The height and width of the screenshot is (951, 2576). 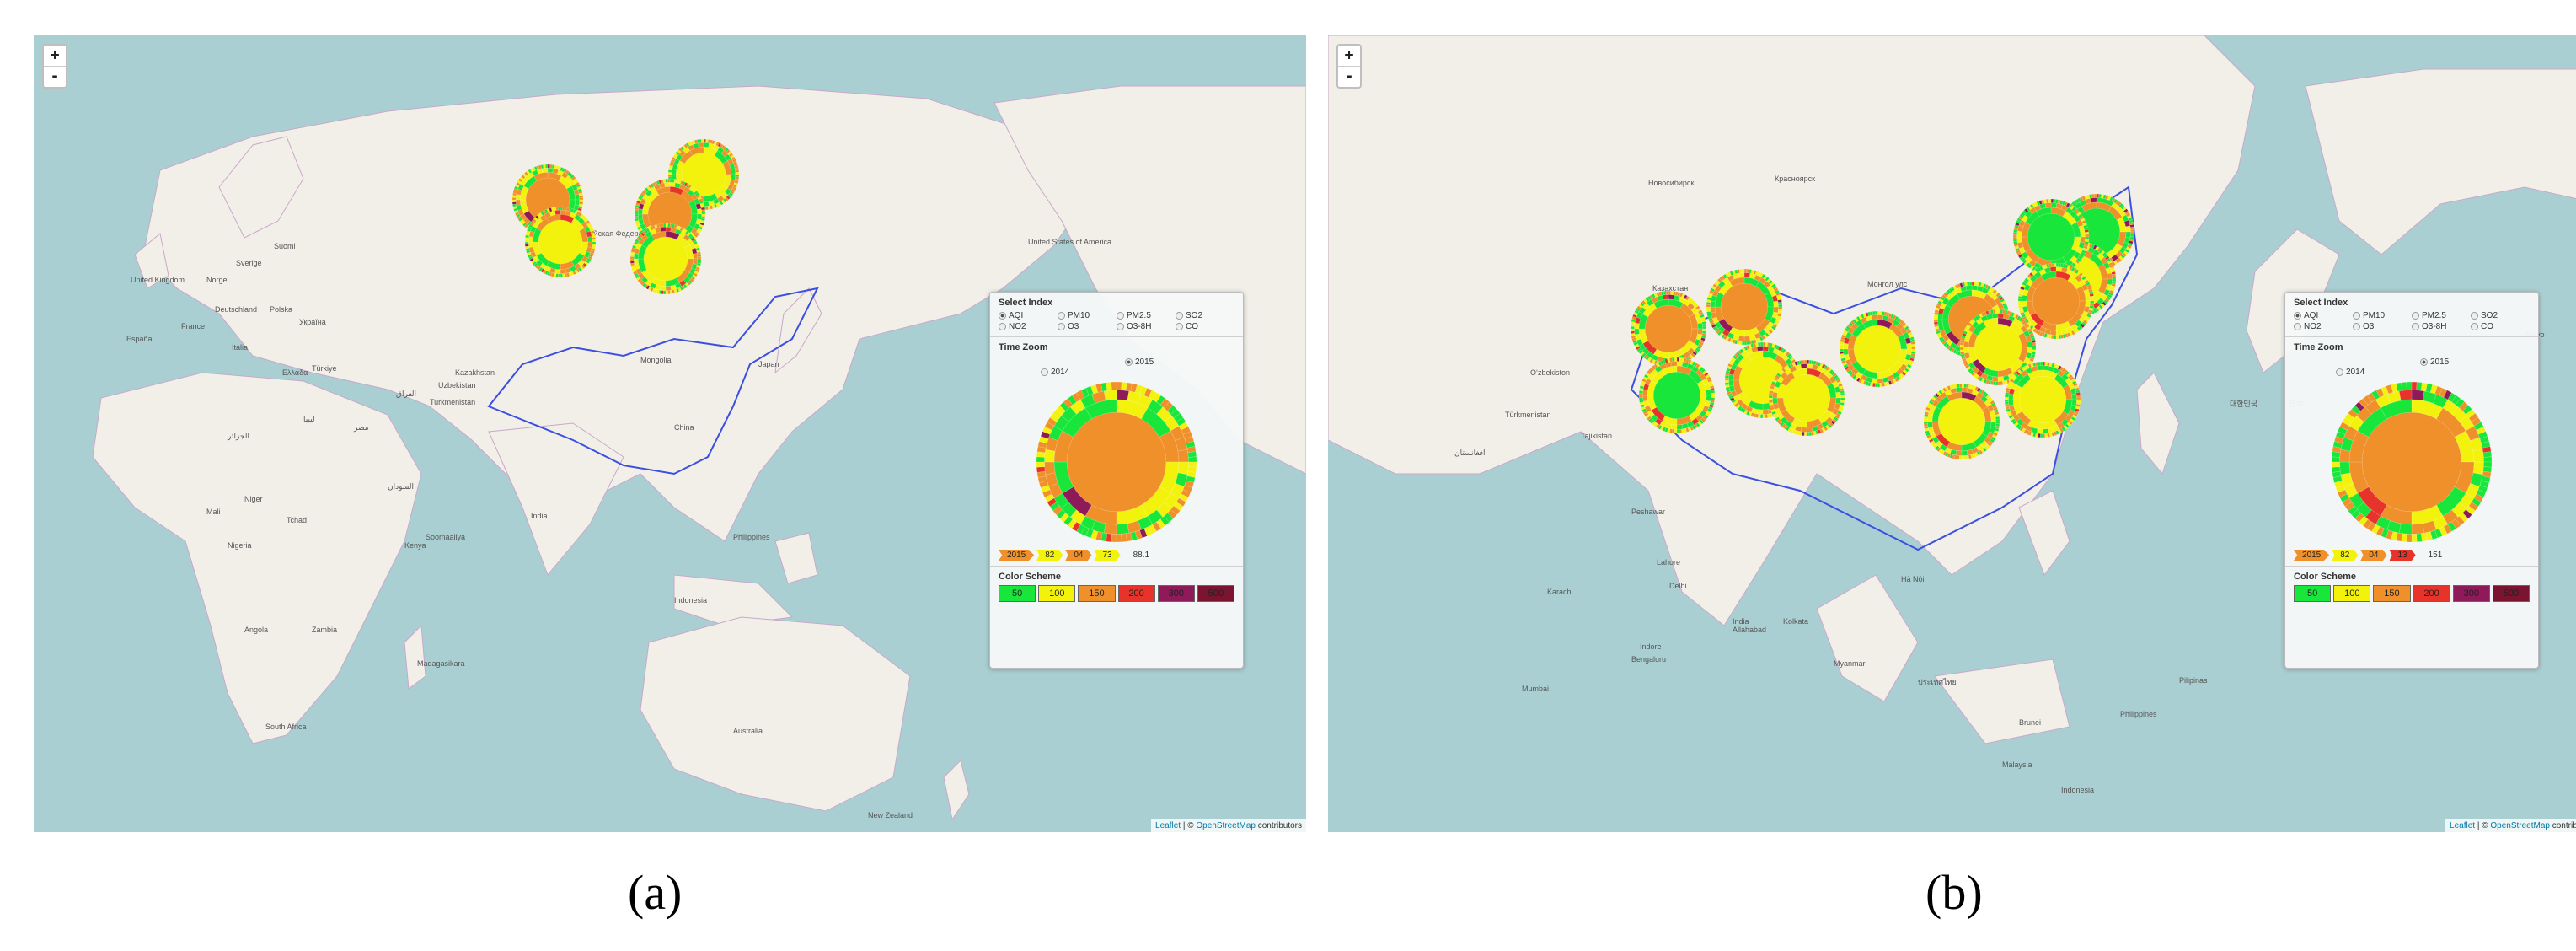 I want to click on breadcrumb-step: 04, so click(x=1078, y=555).